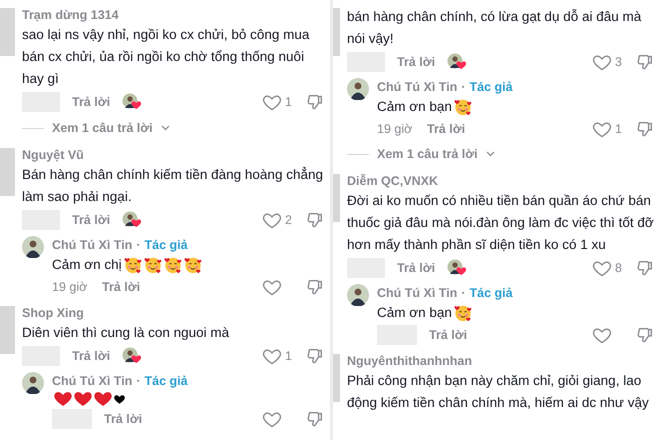  I want to click on comment-author: Nguyênthithanhnhan, so click(410, 361).